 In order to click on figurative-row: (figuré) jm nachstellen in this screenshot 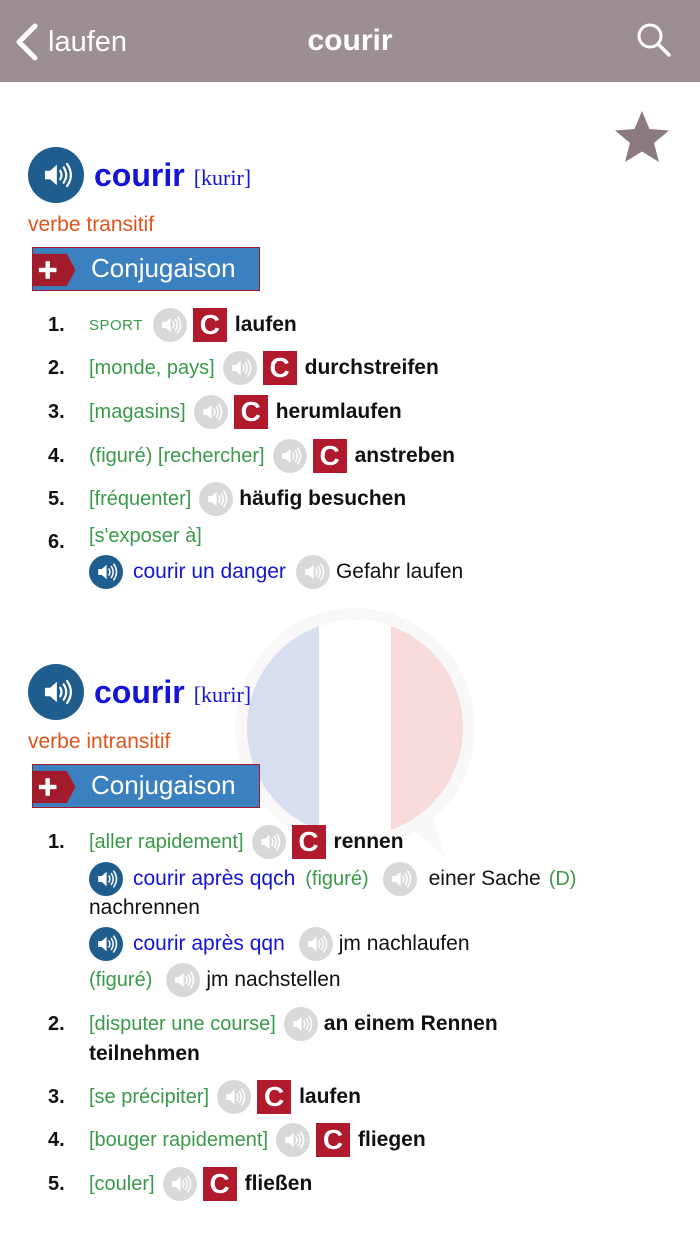, I will do `click(394, 980)`.